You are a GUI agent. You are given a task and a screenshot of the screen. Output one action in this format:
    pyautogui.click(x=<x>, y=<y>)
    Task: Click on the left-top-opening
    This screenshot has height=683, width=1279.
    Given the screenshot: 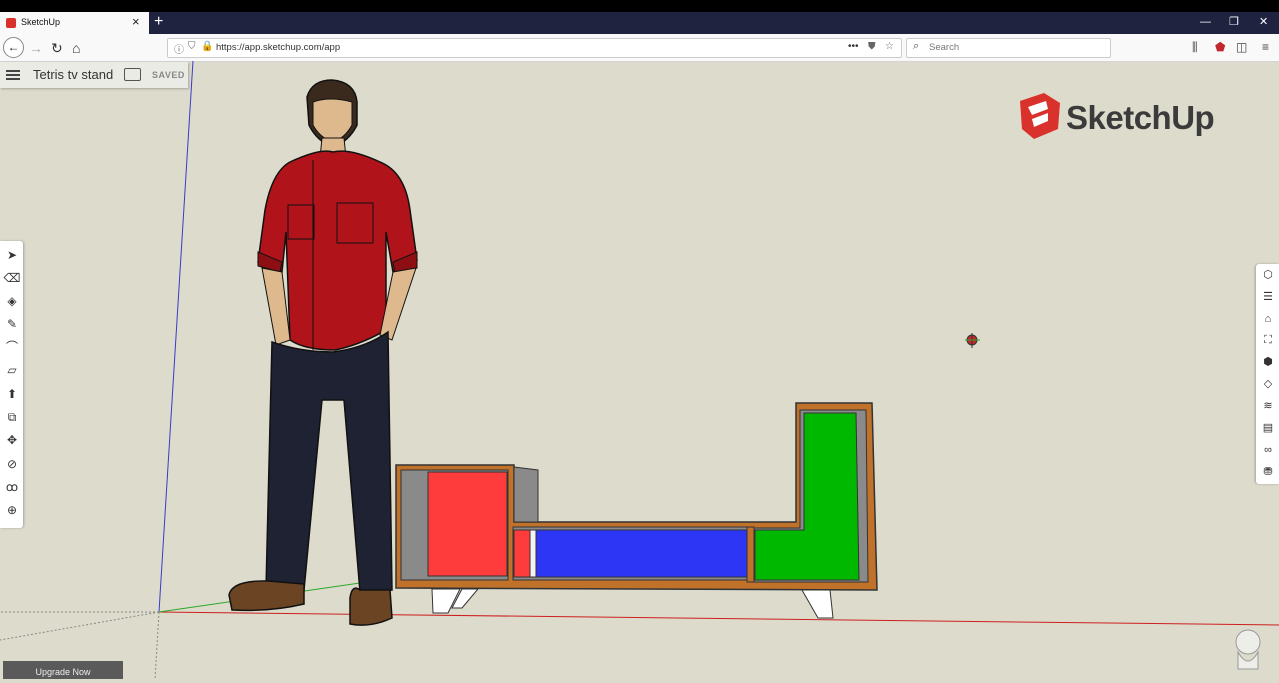 What is the action you would take?
    pyautogui.click(x=526, y=494)
    